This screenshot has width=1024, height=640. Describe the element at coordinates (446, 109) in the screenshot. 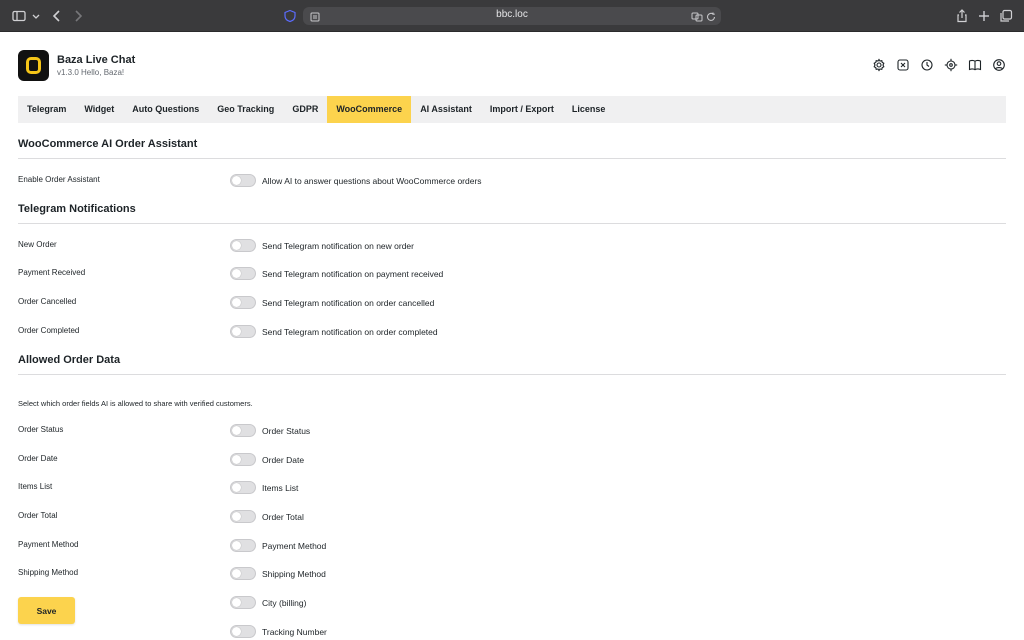

I see `tab-ai-assistant: AI Assistant` at that location.